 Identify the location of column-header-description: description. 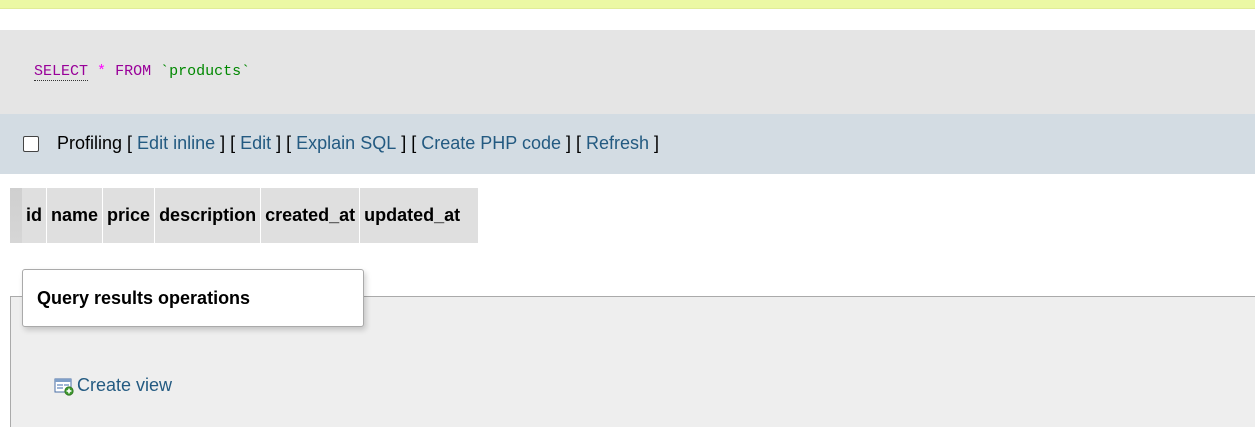
(208, 215).